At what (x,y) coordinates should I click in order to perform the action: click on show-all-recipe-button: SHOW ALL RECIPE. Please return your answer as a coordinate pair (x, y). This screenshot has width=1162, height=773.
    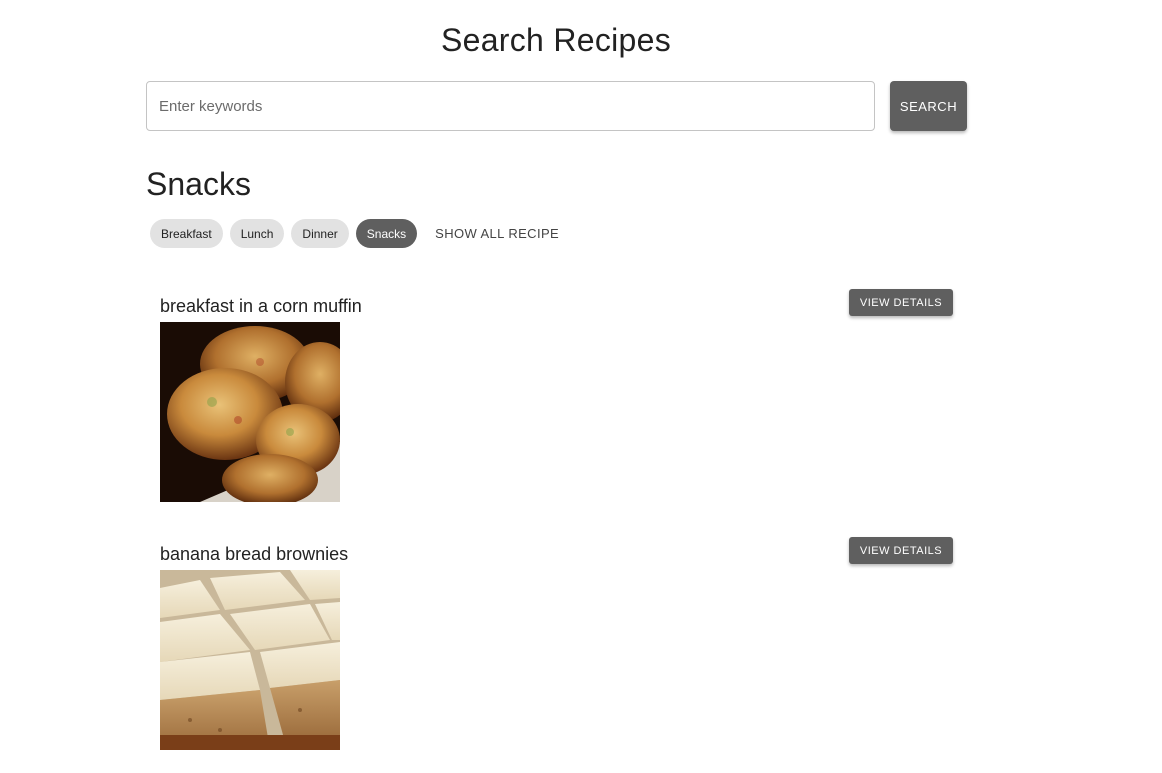
    Looking at the image, I should click on (497, 233).